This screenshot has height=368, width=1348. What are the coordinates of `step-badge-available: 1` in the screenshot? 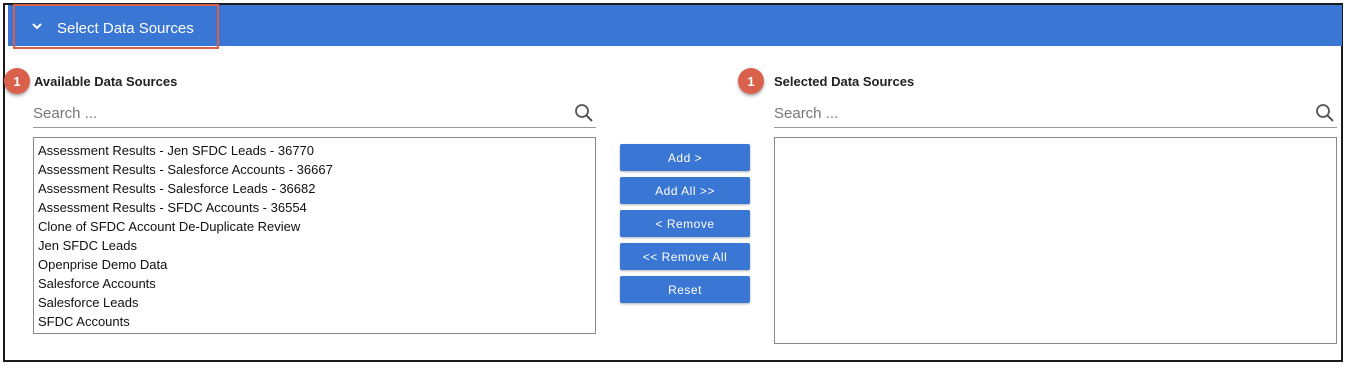 It's located at (17, 81).